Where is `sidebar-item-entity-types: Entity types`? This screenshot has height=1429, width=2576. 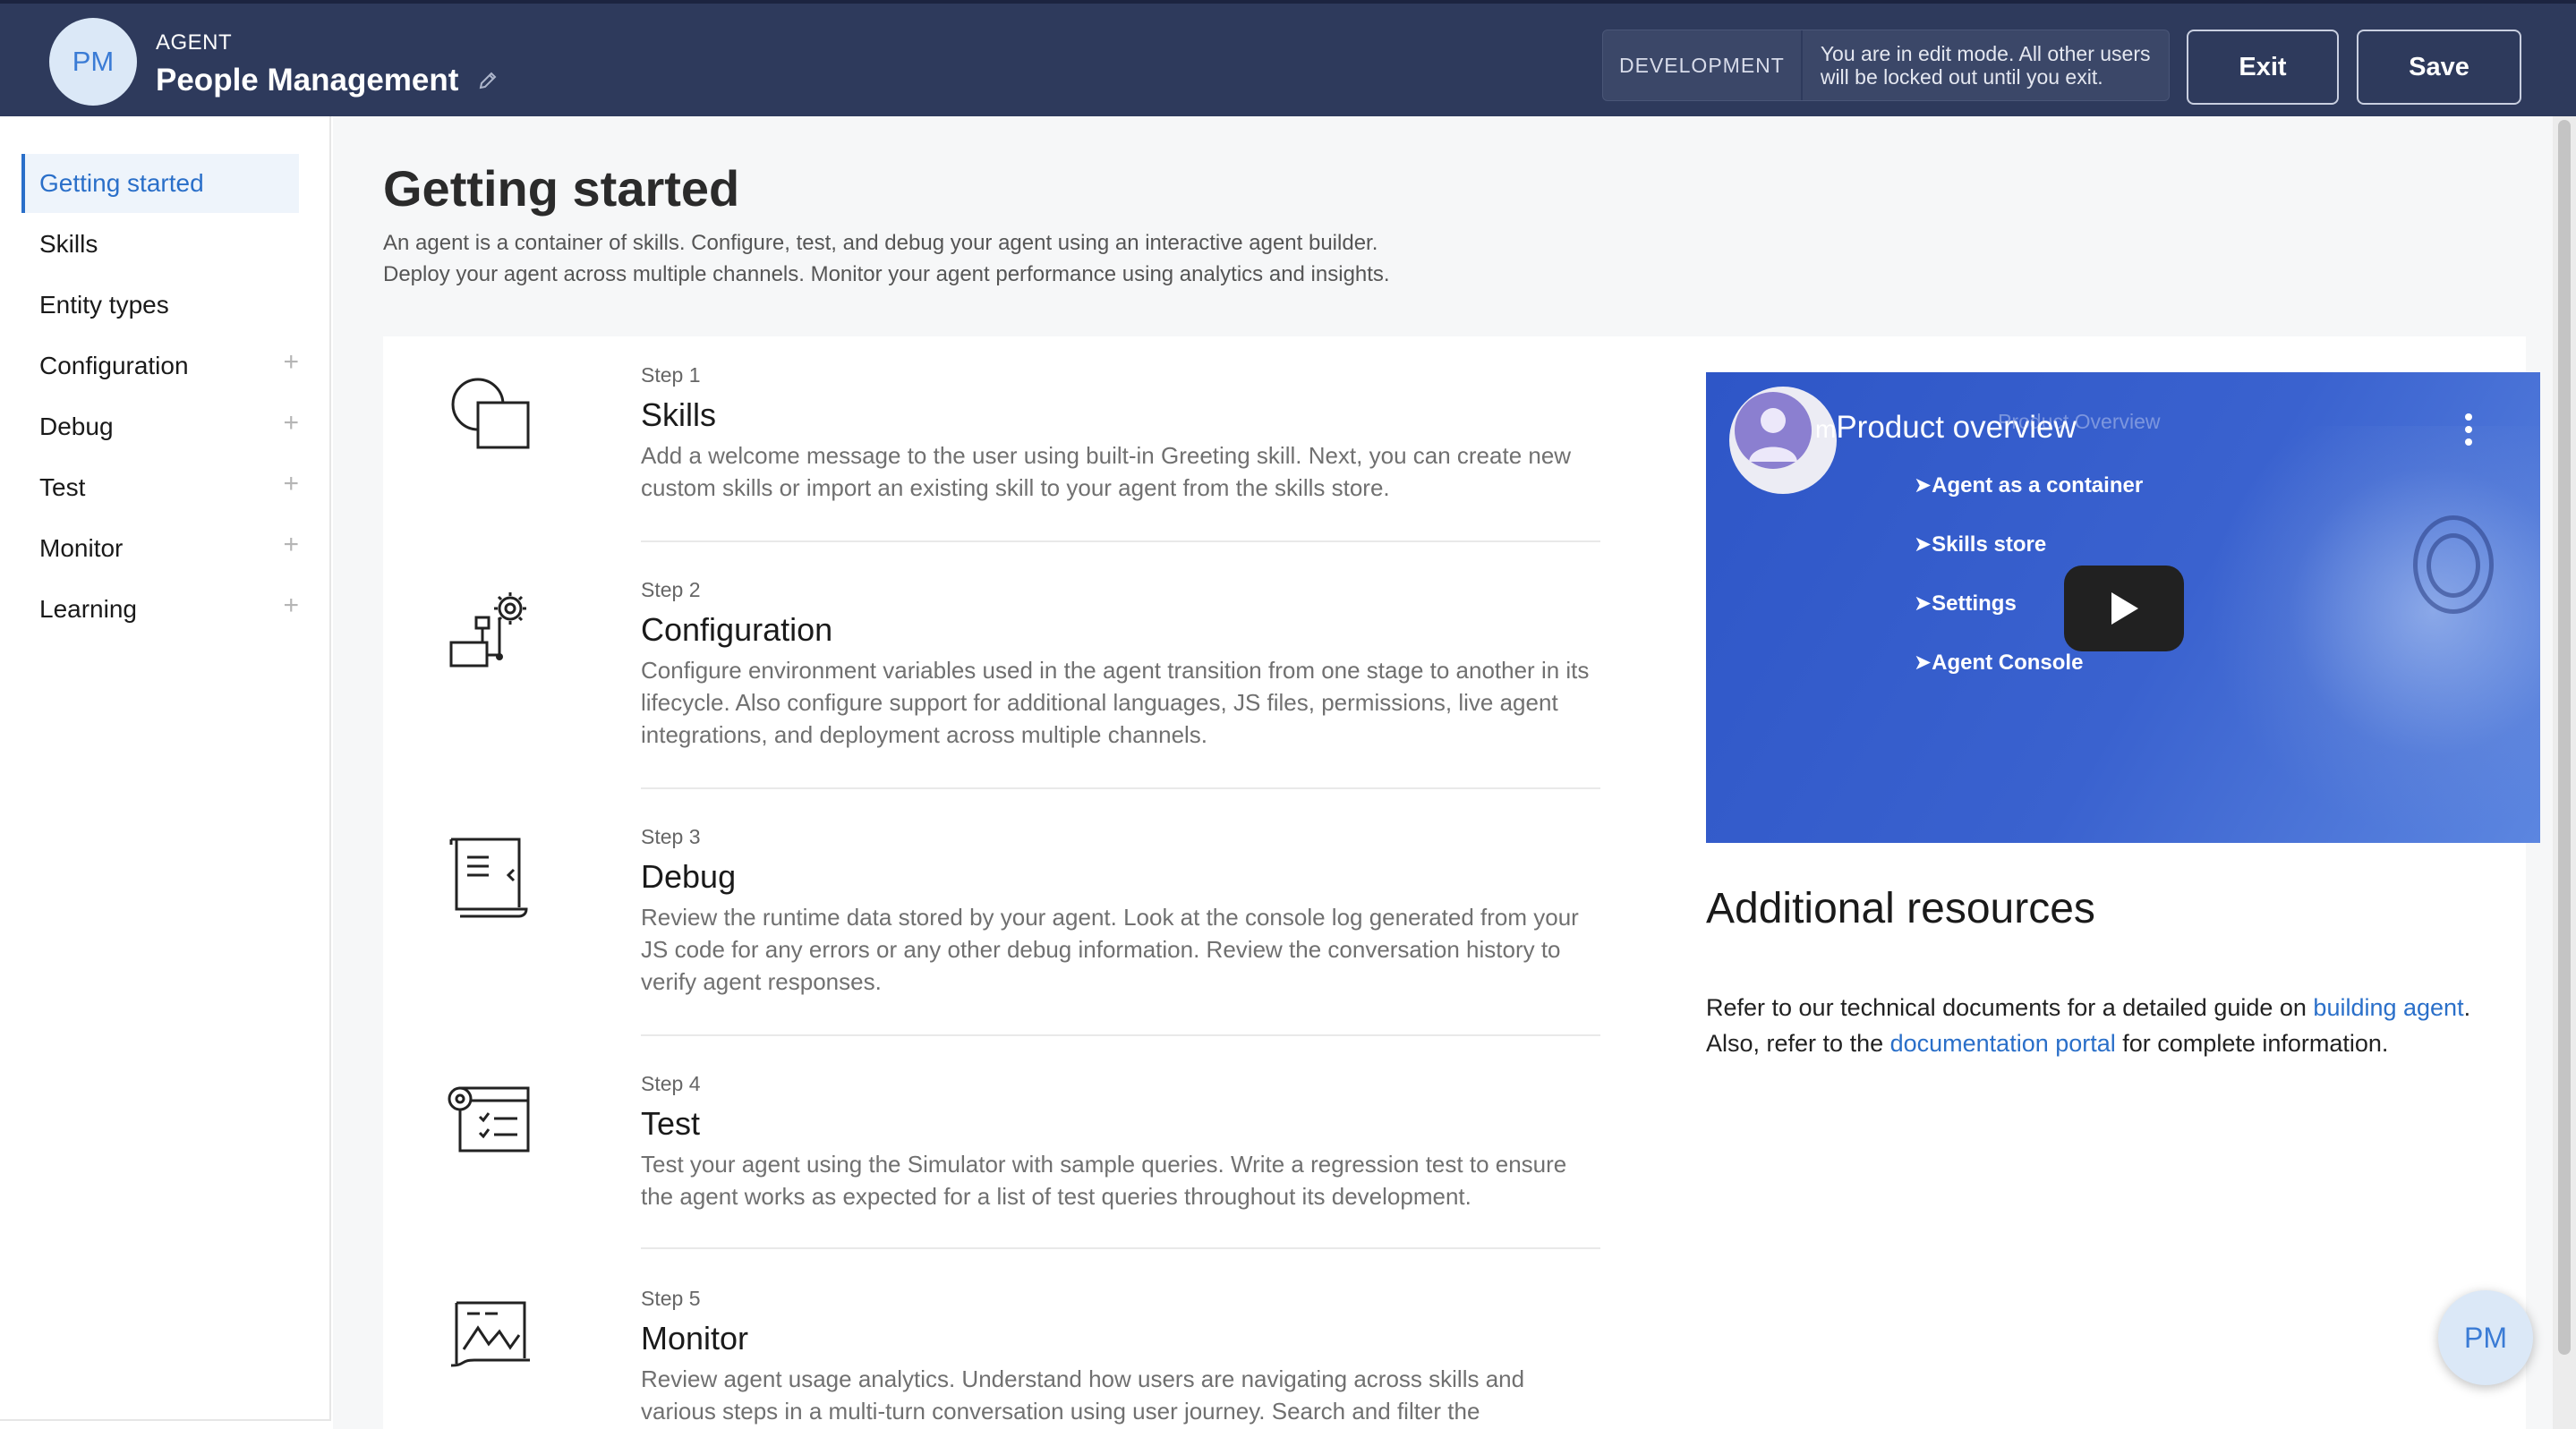 sidebar-item-entity-types: Entity types is located at coordinates (160, 305).